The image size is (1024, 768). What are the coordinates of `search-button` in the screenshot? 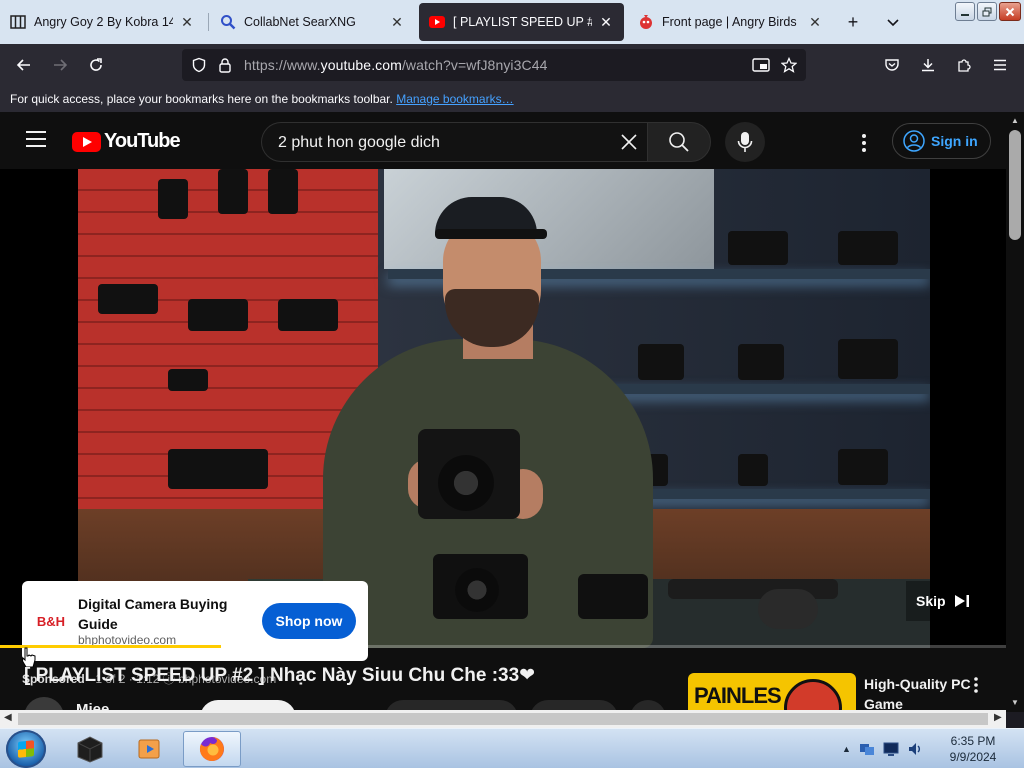 It's located at (679, 142).